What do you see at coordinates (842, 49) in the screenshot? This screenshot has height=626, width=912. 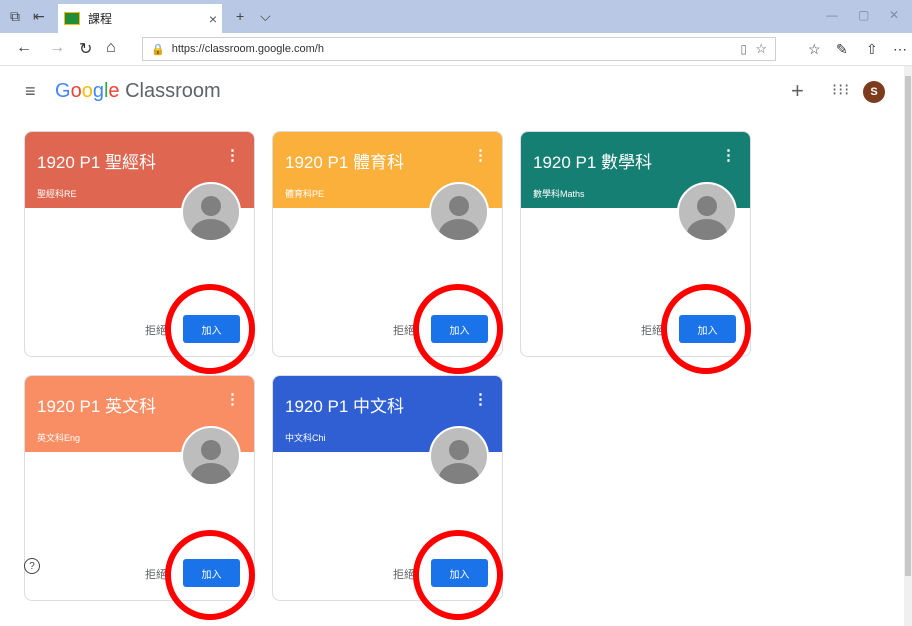 I see `pen-icon: ✎` at bounding box center [842, 49].